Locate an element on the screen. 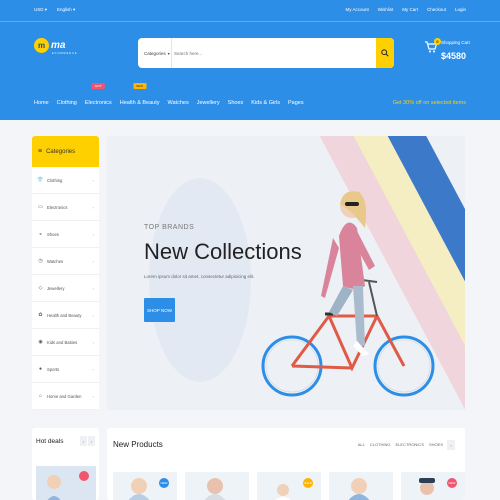  nav-shoes: Shoes is located at coordinates (236, 103).